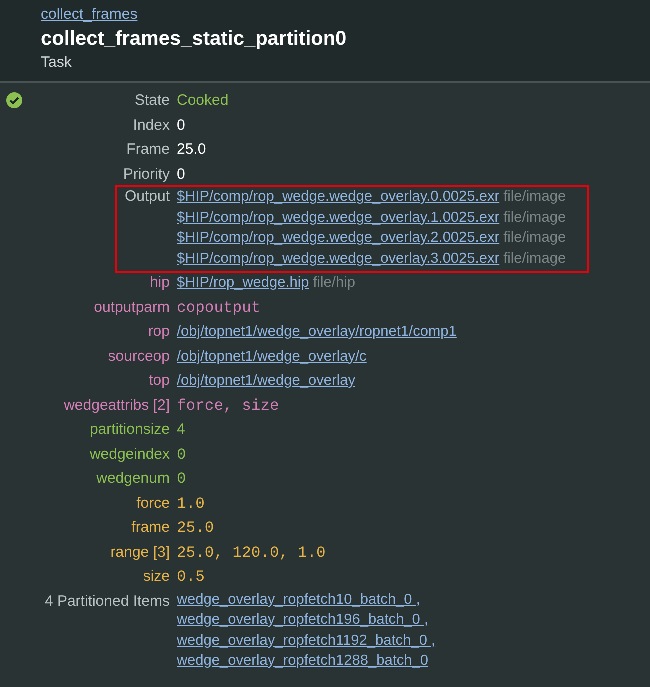  Describe the element at coordinates (156, 577) in the screenshot. I see `property-label: size` at that location.